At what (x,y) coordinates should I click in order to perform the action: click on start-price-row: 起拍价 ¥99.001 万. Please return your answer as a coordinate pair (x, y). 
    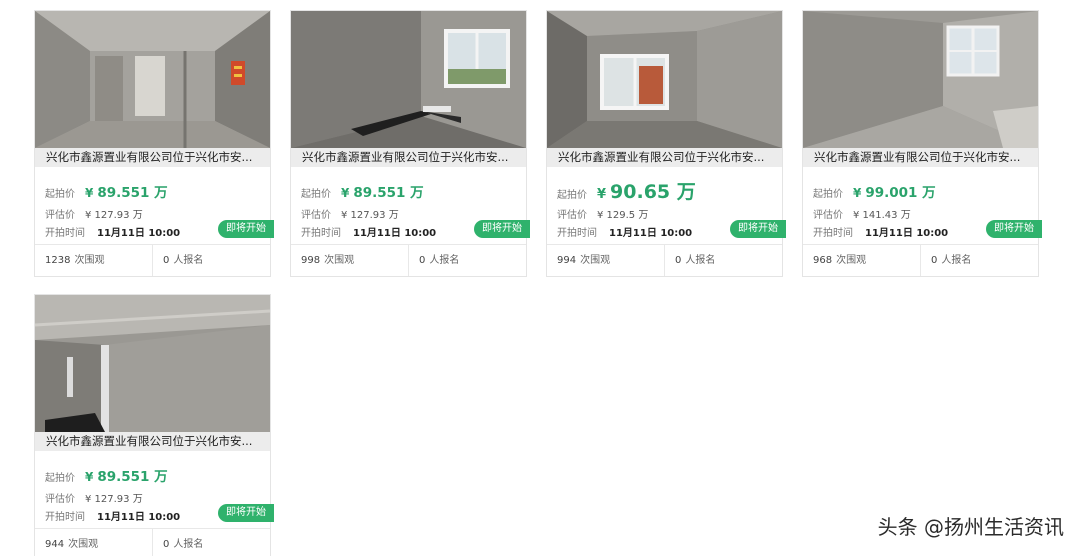
    Looking at the image, I should click on (874, 192).